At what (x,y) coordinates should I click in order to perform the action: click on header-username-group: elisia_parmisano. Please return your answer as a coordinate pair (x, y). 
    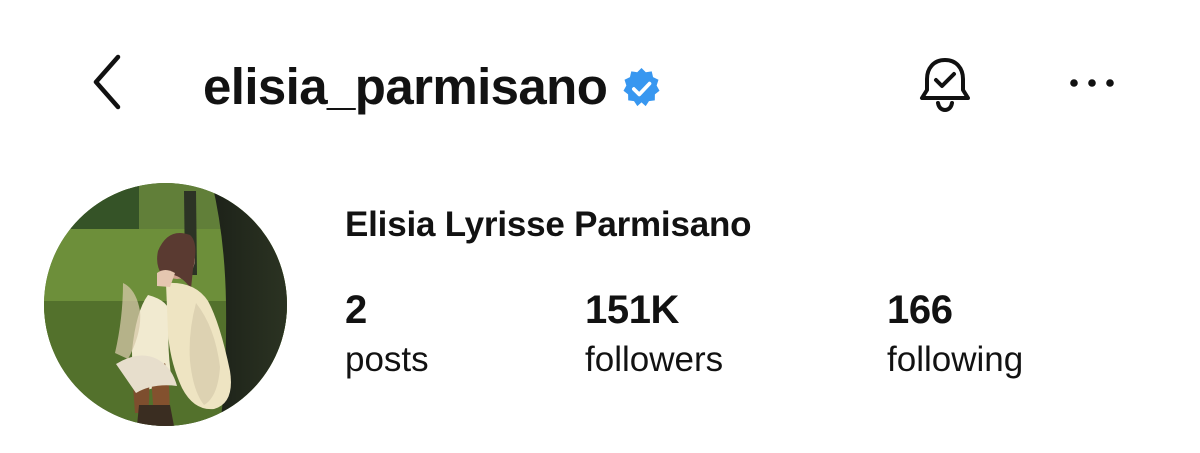
    Looking at the image, I should click on (433, 86).